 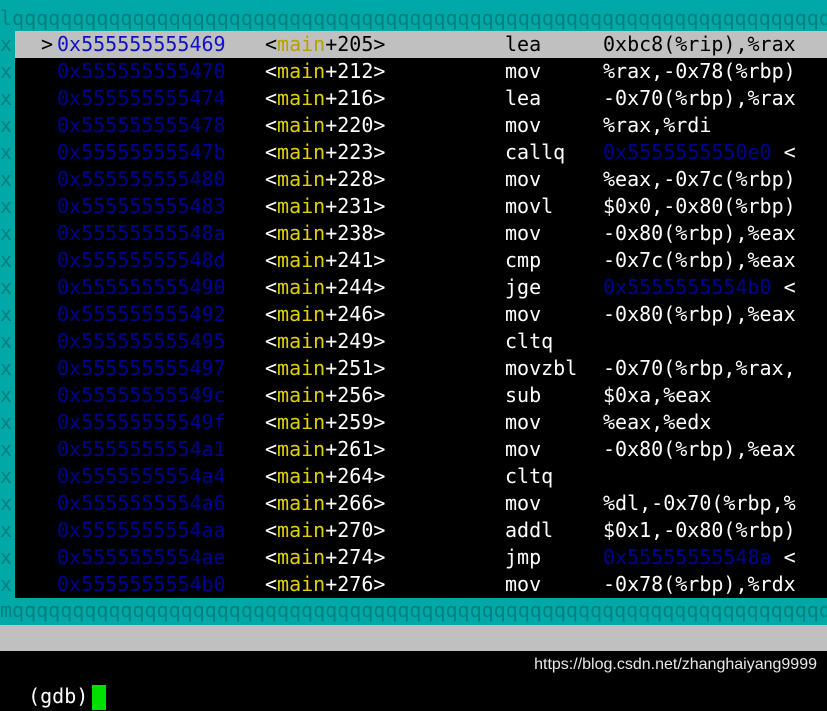 I want to click on asm-line: 0x55555555549f <main+259> mov %eax,%edx, so click(x=421, y=422).